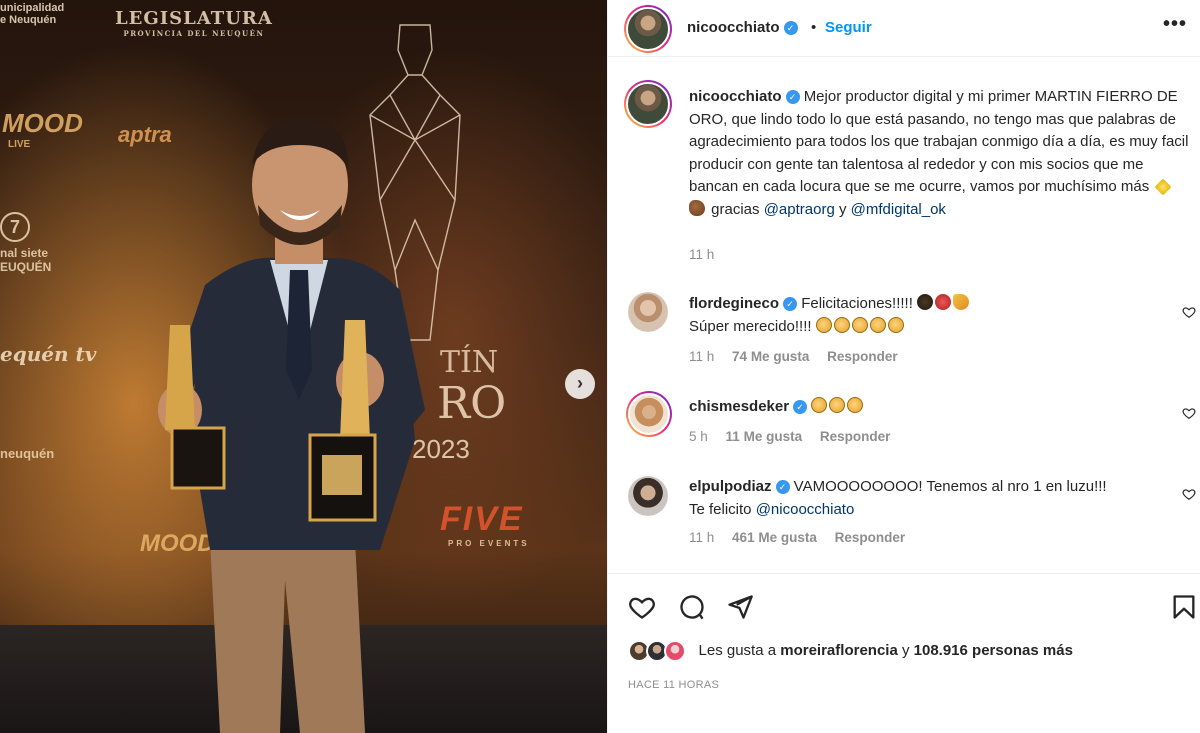 The image size is (1200, 733). Describe the element at coordinates (805, 509) in the screenshot. I see `mention-nicoocchiato: @nicoocchiato` at that location.